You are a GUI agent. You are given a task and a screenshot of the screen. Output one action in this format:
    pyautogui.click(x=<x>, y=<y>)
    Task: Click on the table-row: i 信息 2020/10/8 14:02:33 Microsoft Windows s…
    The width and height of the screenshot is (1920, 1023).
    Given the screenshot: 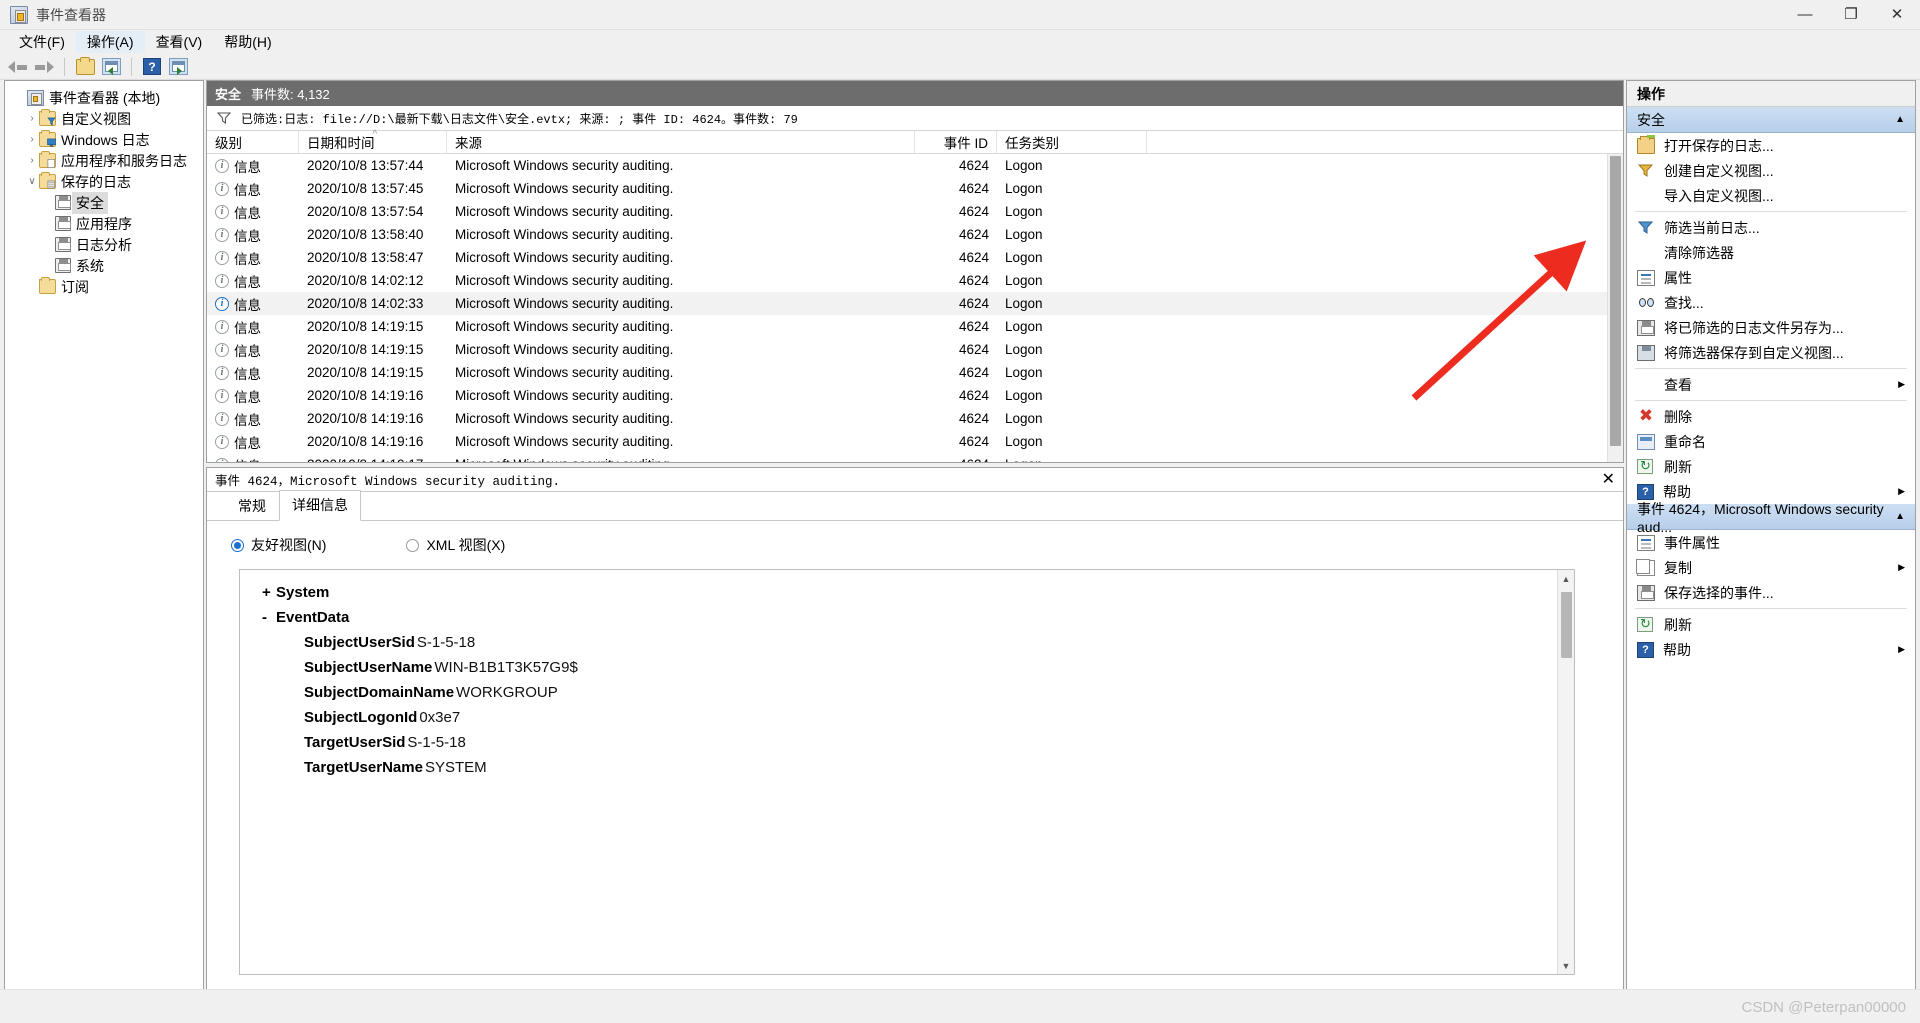 What is the action you would take?
    pyautogui.click(x=915, y=304)
    